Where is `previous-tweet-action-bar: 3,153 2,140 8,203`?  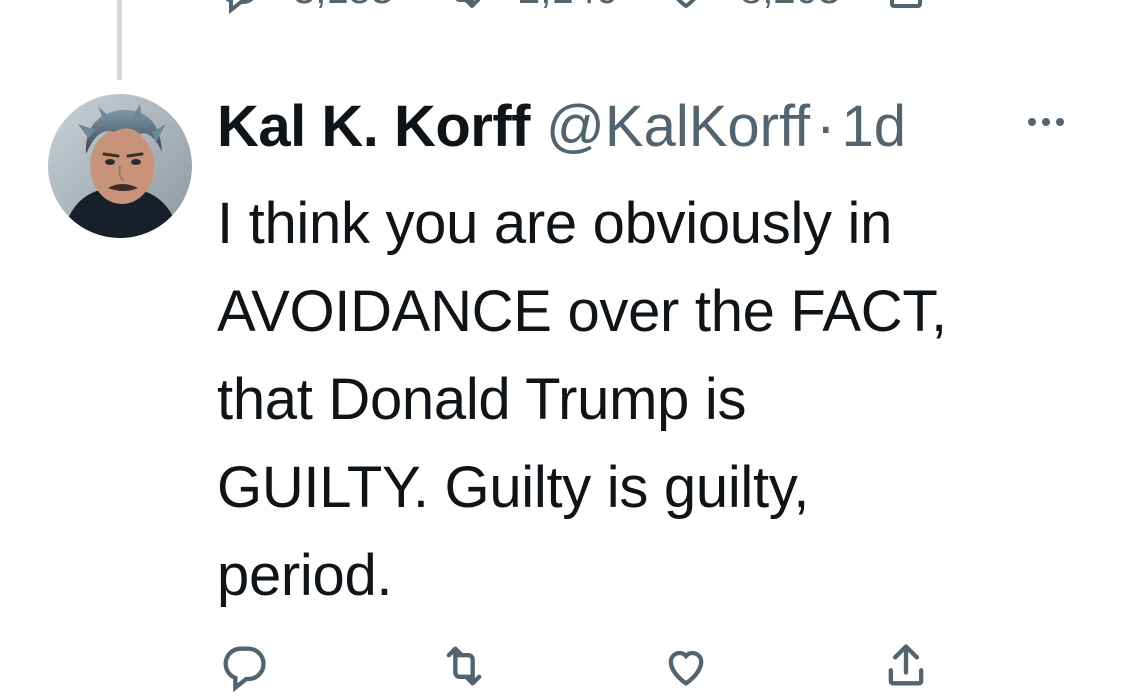
previous-tweet-action-bar: 3,153 2,140 8,203 is located at coordinates (562, 8).